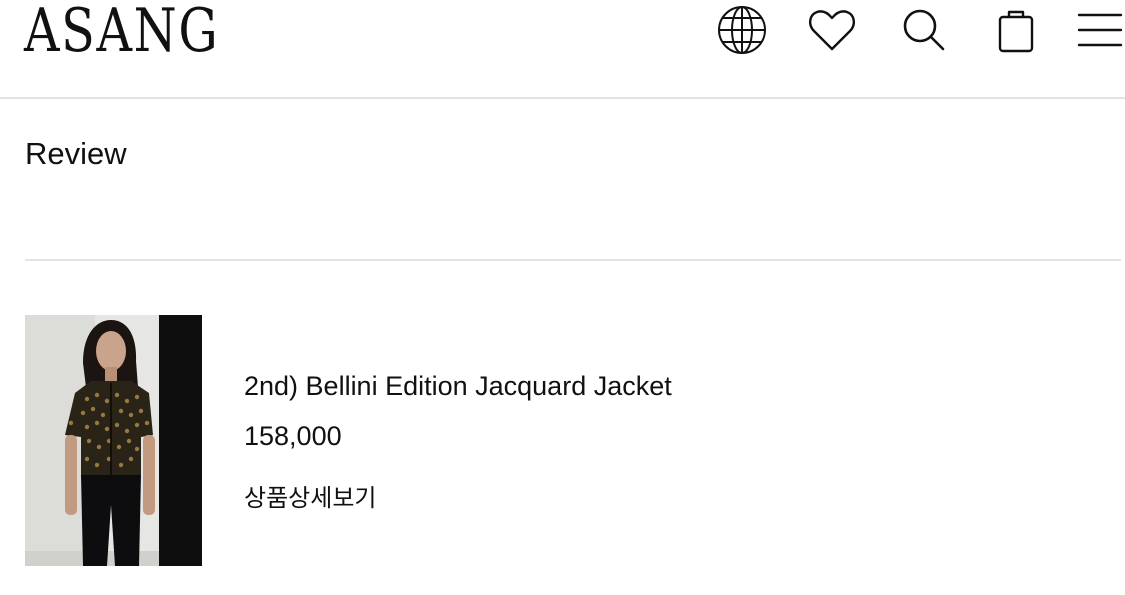 Image resolution: width=1125 pixels, height=595 pixels. Describe the element at coordinates (1016, 30) in the screenshot. I see `shopping-bag-icon` at that location.